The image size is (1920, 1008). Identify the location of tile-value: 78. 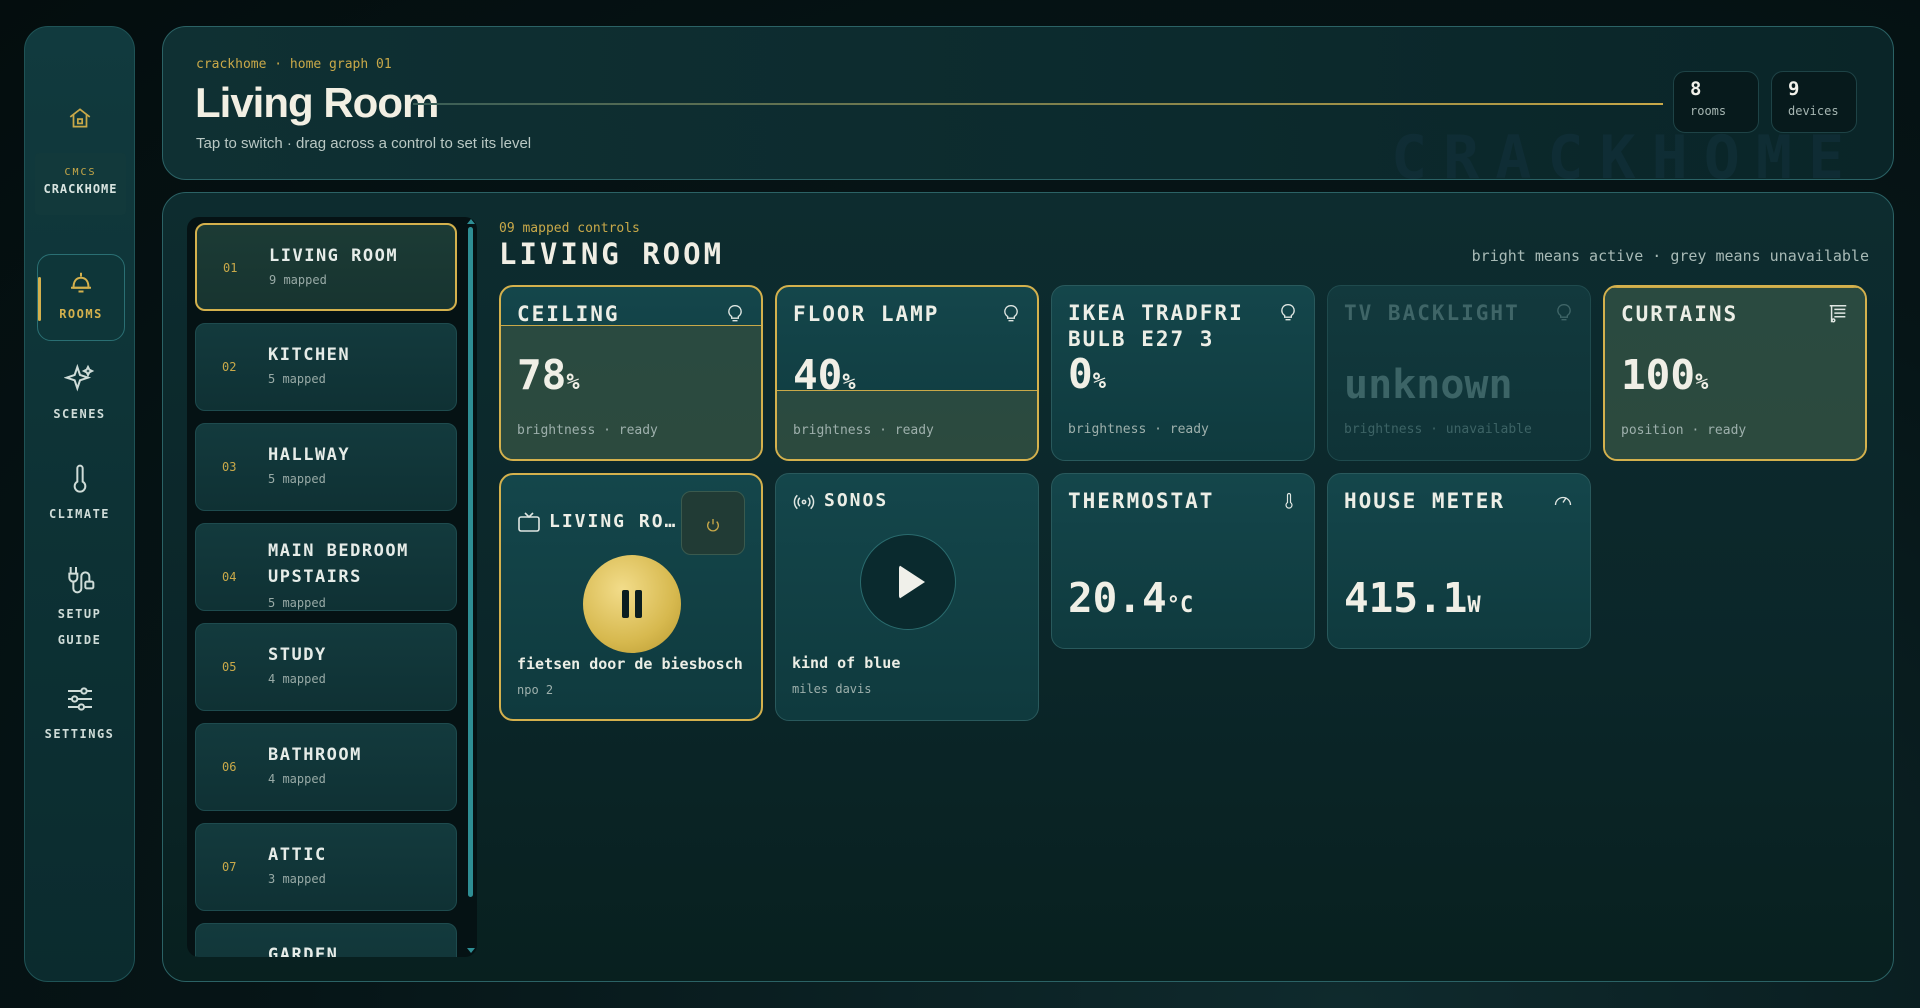
(542, 375).